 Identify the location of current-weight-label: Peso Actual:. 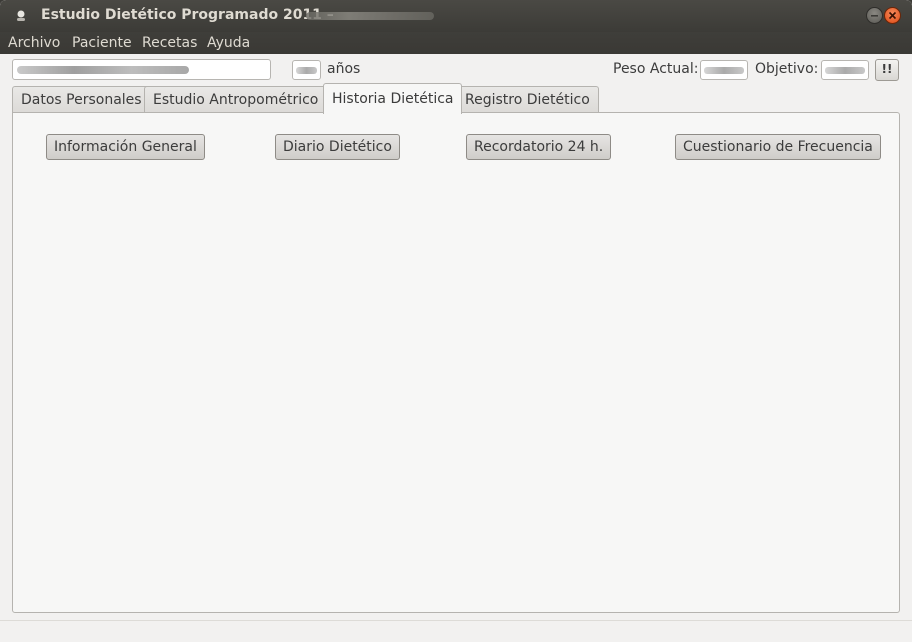
(656, 69).